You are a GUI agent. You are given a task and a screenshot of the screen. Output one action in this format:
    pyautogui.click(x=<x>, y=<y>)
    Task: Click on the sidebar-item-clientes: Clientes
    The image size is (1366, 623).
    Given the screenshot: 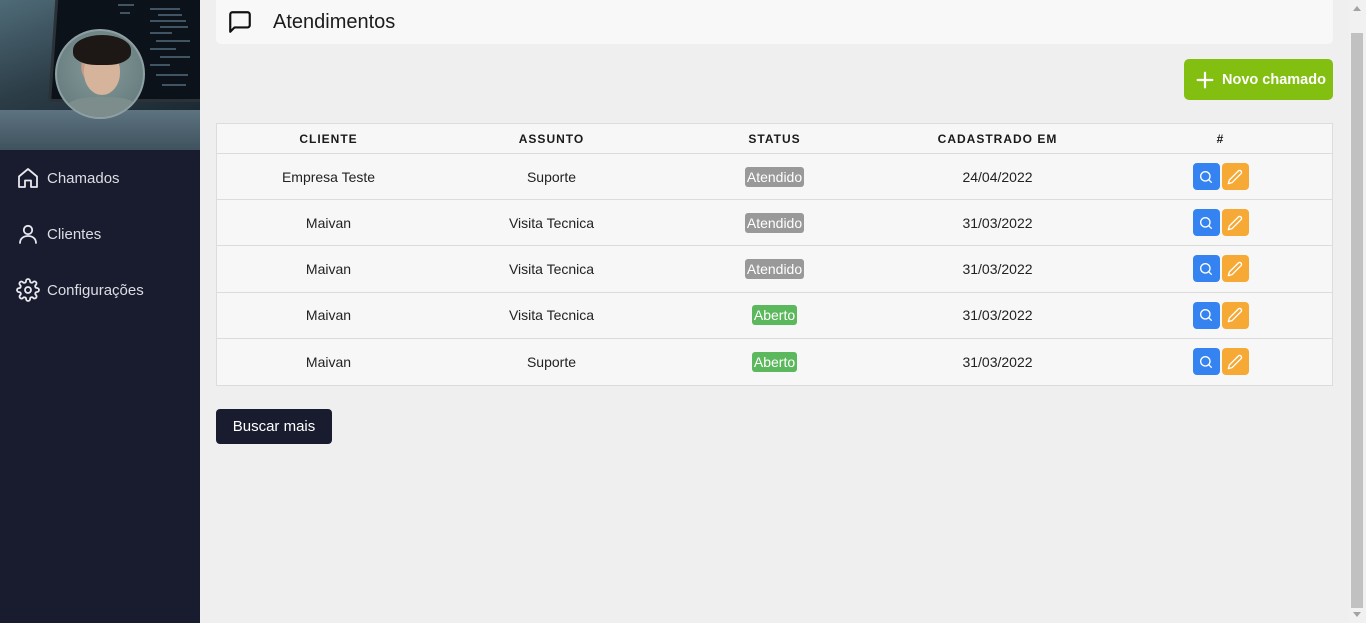 What is the action you would take?
    pyautogui.click(x=100, y=234)
    